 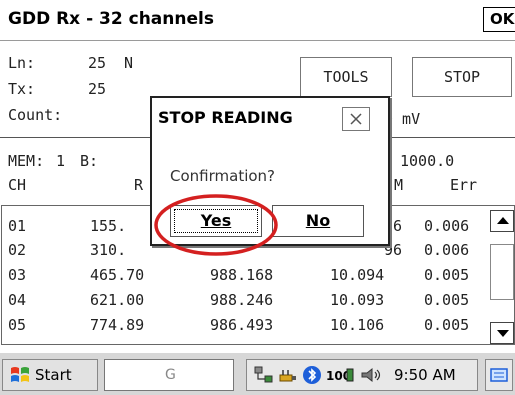 What do you see at coordinates (225, 117) in the screenshot?
I see `dialog-title: STOP READING` at bounding box center [225, 117].